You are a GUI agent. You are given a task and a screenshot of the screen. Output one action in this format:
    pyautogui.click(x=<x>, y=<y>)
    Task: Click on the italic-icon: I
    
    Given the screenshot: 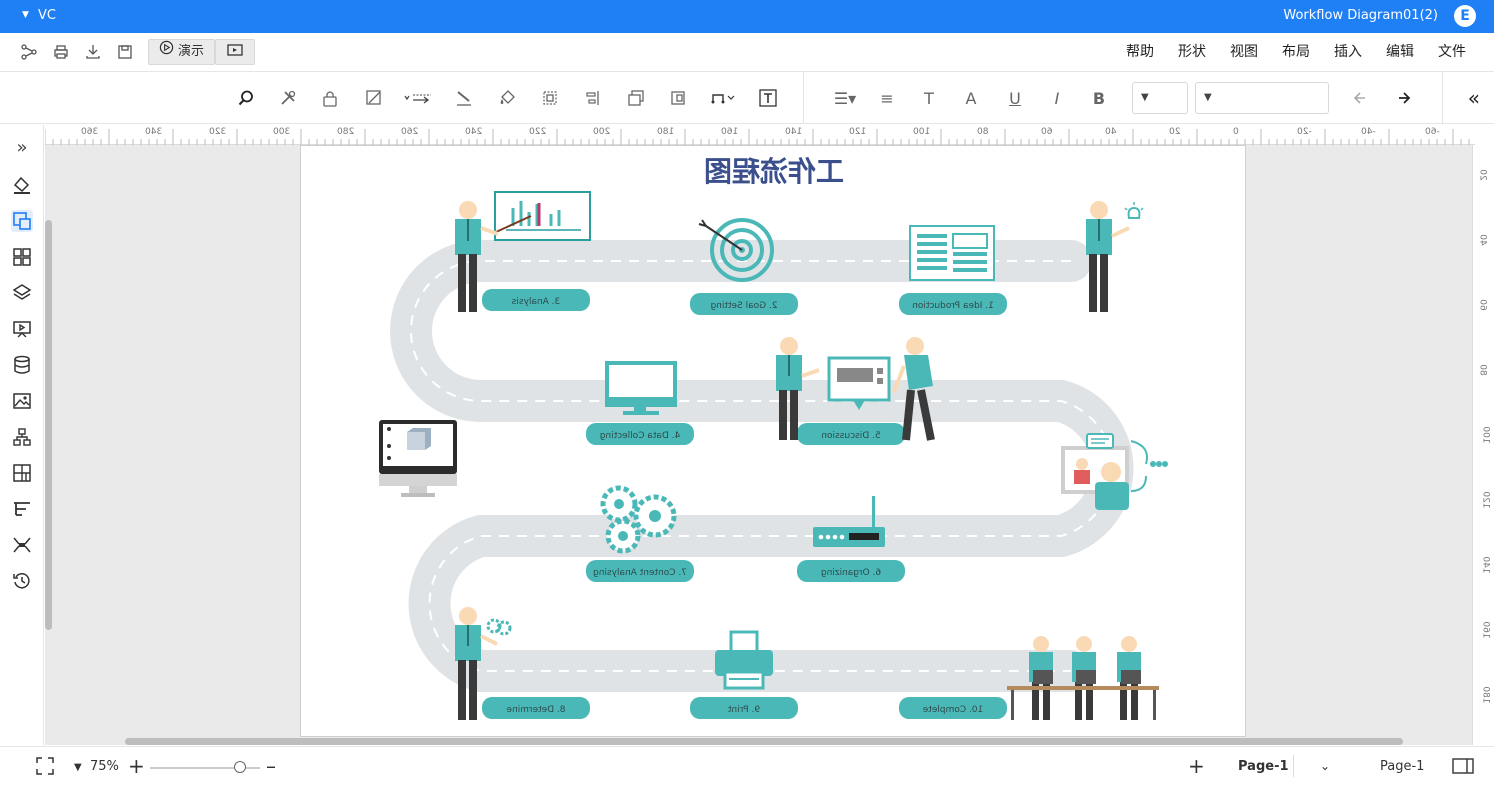 What is the action you would take?
    pyautogui.click(x=1057, y=98)
    